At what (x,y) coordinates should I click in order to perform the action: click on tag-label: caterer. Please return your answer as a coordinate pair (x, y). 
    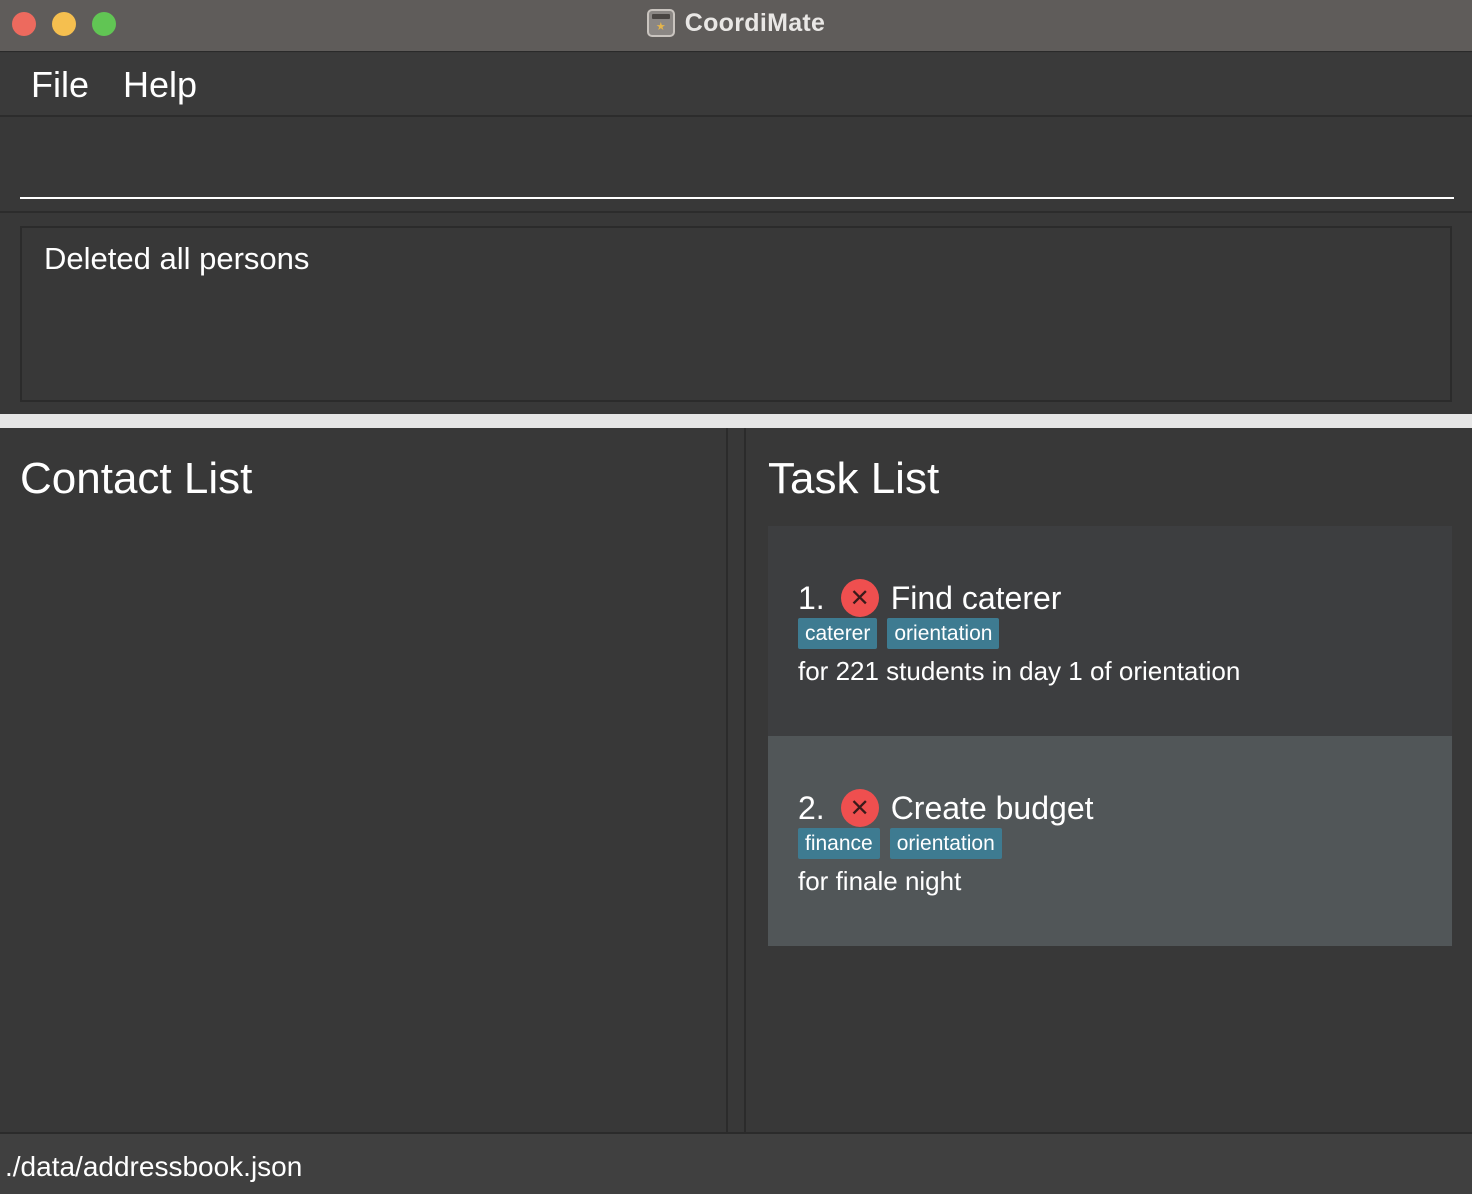
    Looking at the image, I should click on (838, 633).